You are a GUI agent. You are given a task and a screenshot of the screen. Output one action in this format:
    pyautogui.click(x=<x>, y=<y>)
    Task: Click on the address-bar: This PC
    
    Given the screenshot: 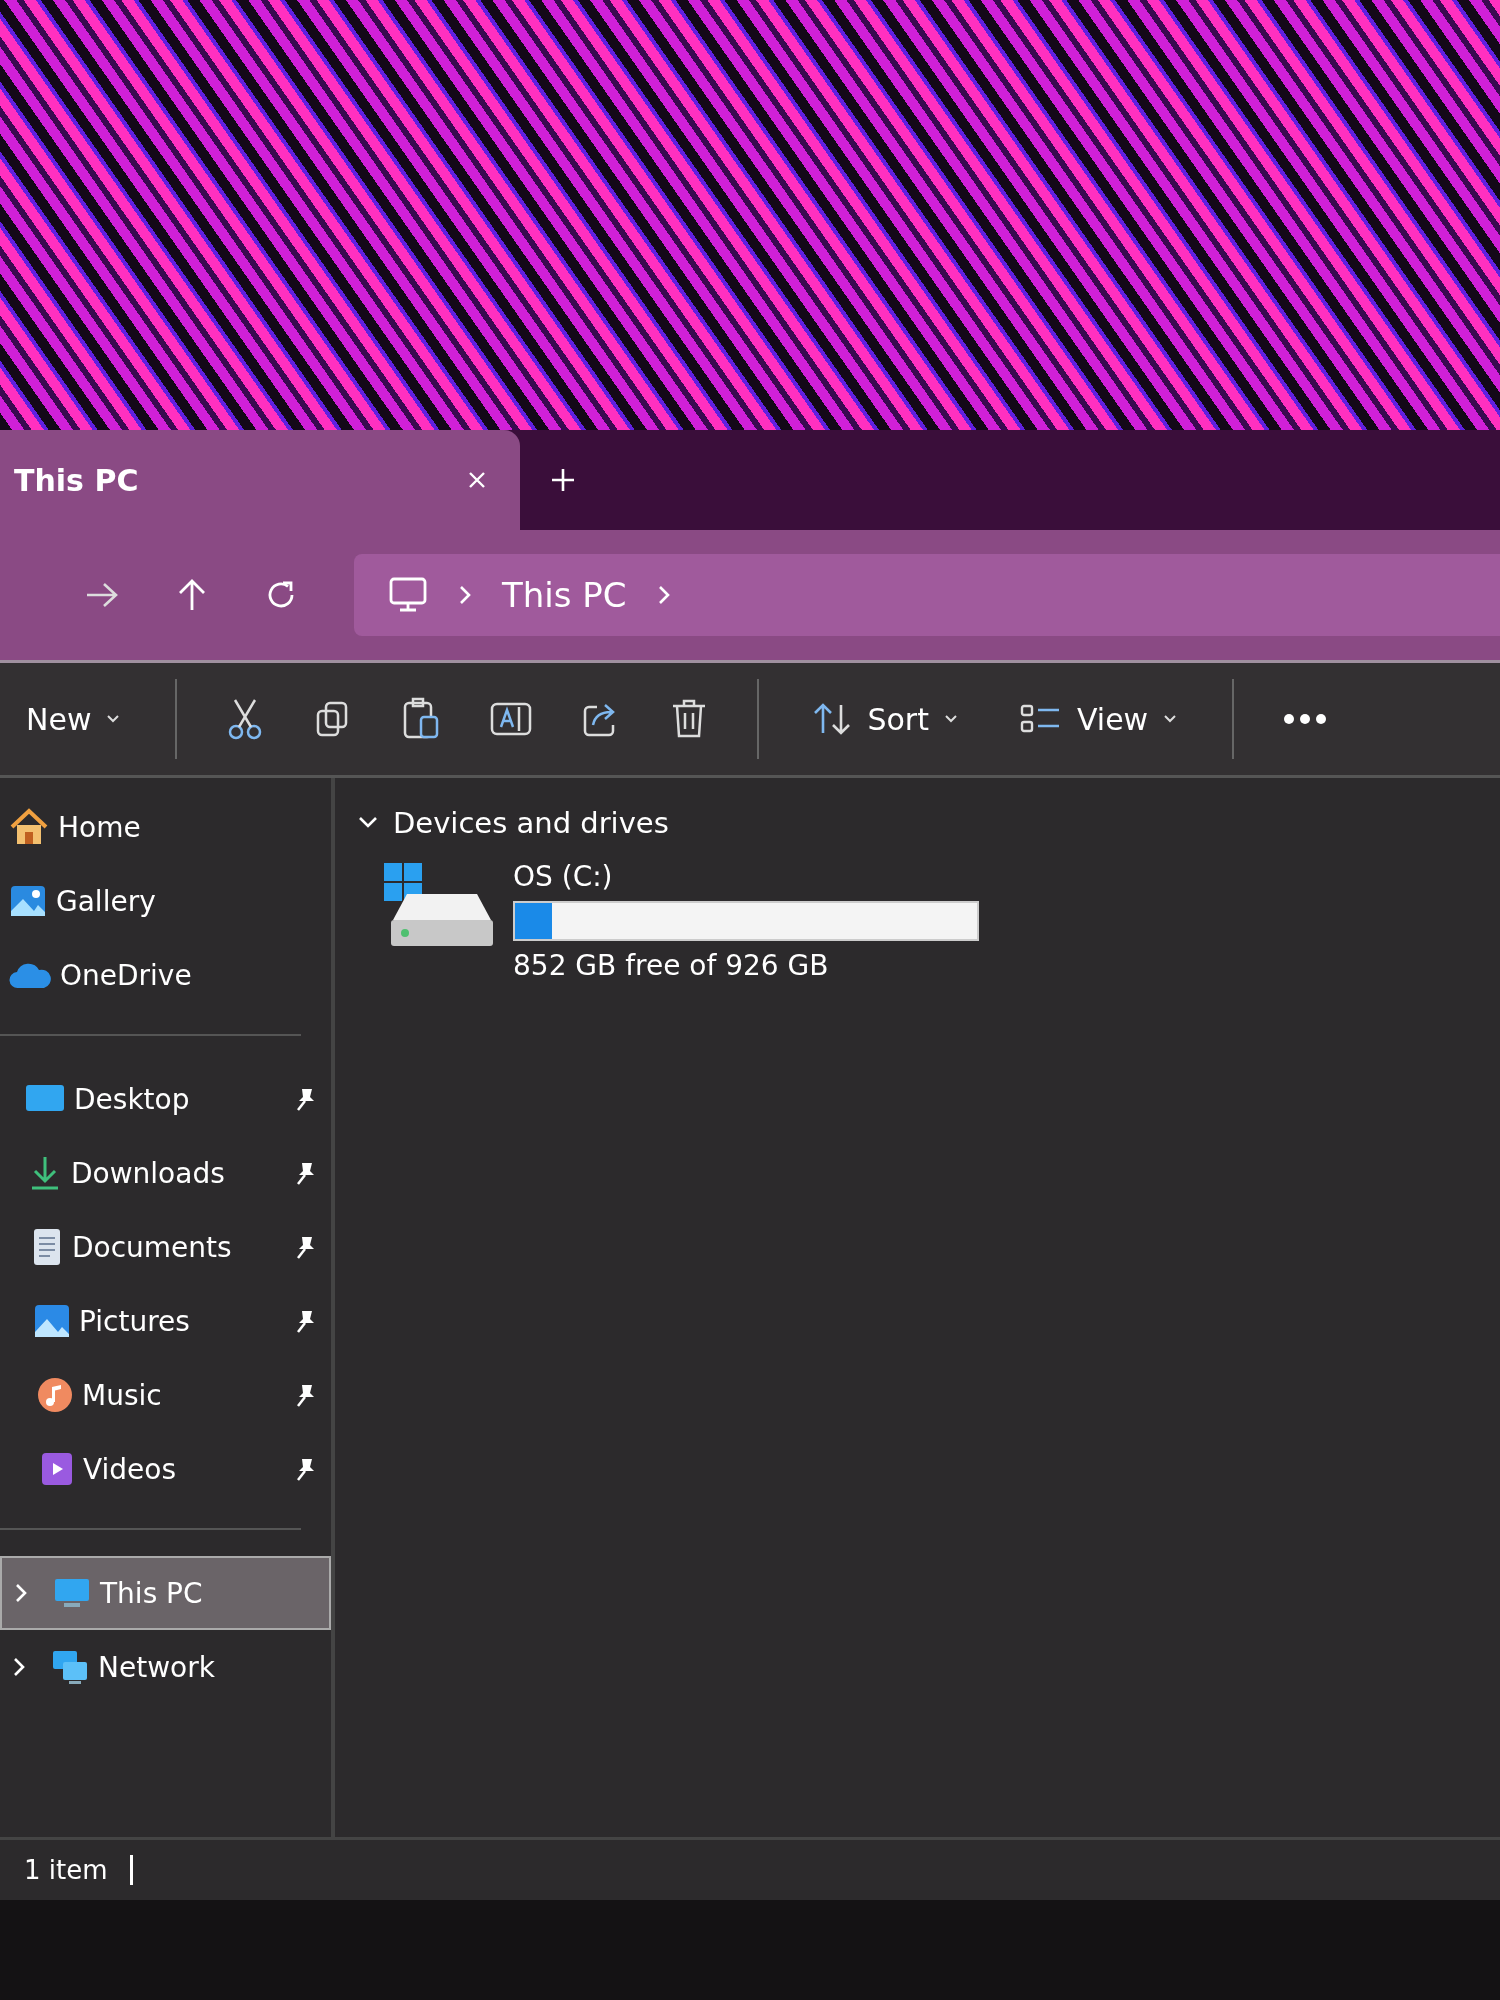 What is the action you would take?
    pyautogui.click(x=927, y=595)
    